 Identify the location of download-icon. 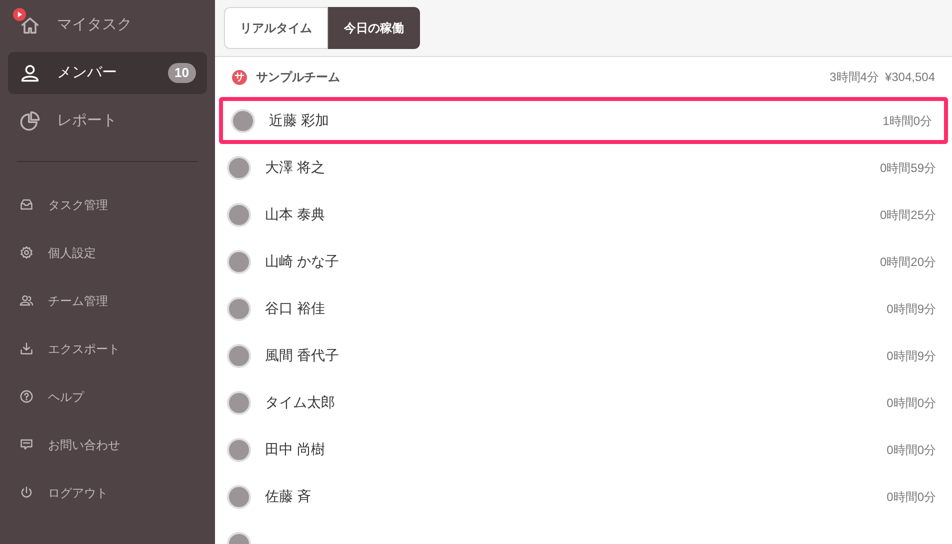
(26, 348).